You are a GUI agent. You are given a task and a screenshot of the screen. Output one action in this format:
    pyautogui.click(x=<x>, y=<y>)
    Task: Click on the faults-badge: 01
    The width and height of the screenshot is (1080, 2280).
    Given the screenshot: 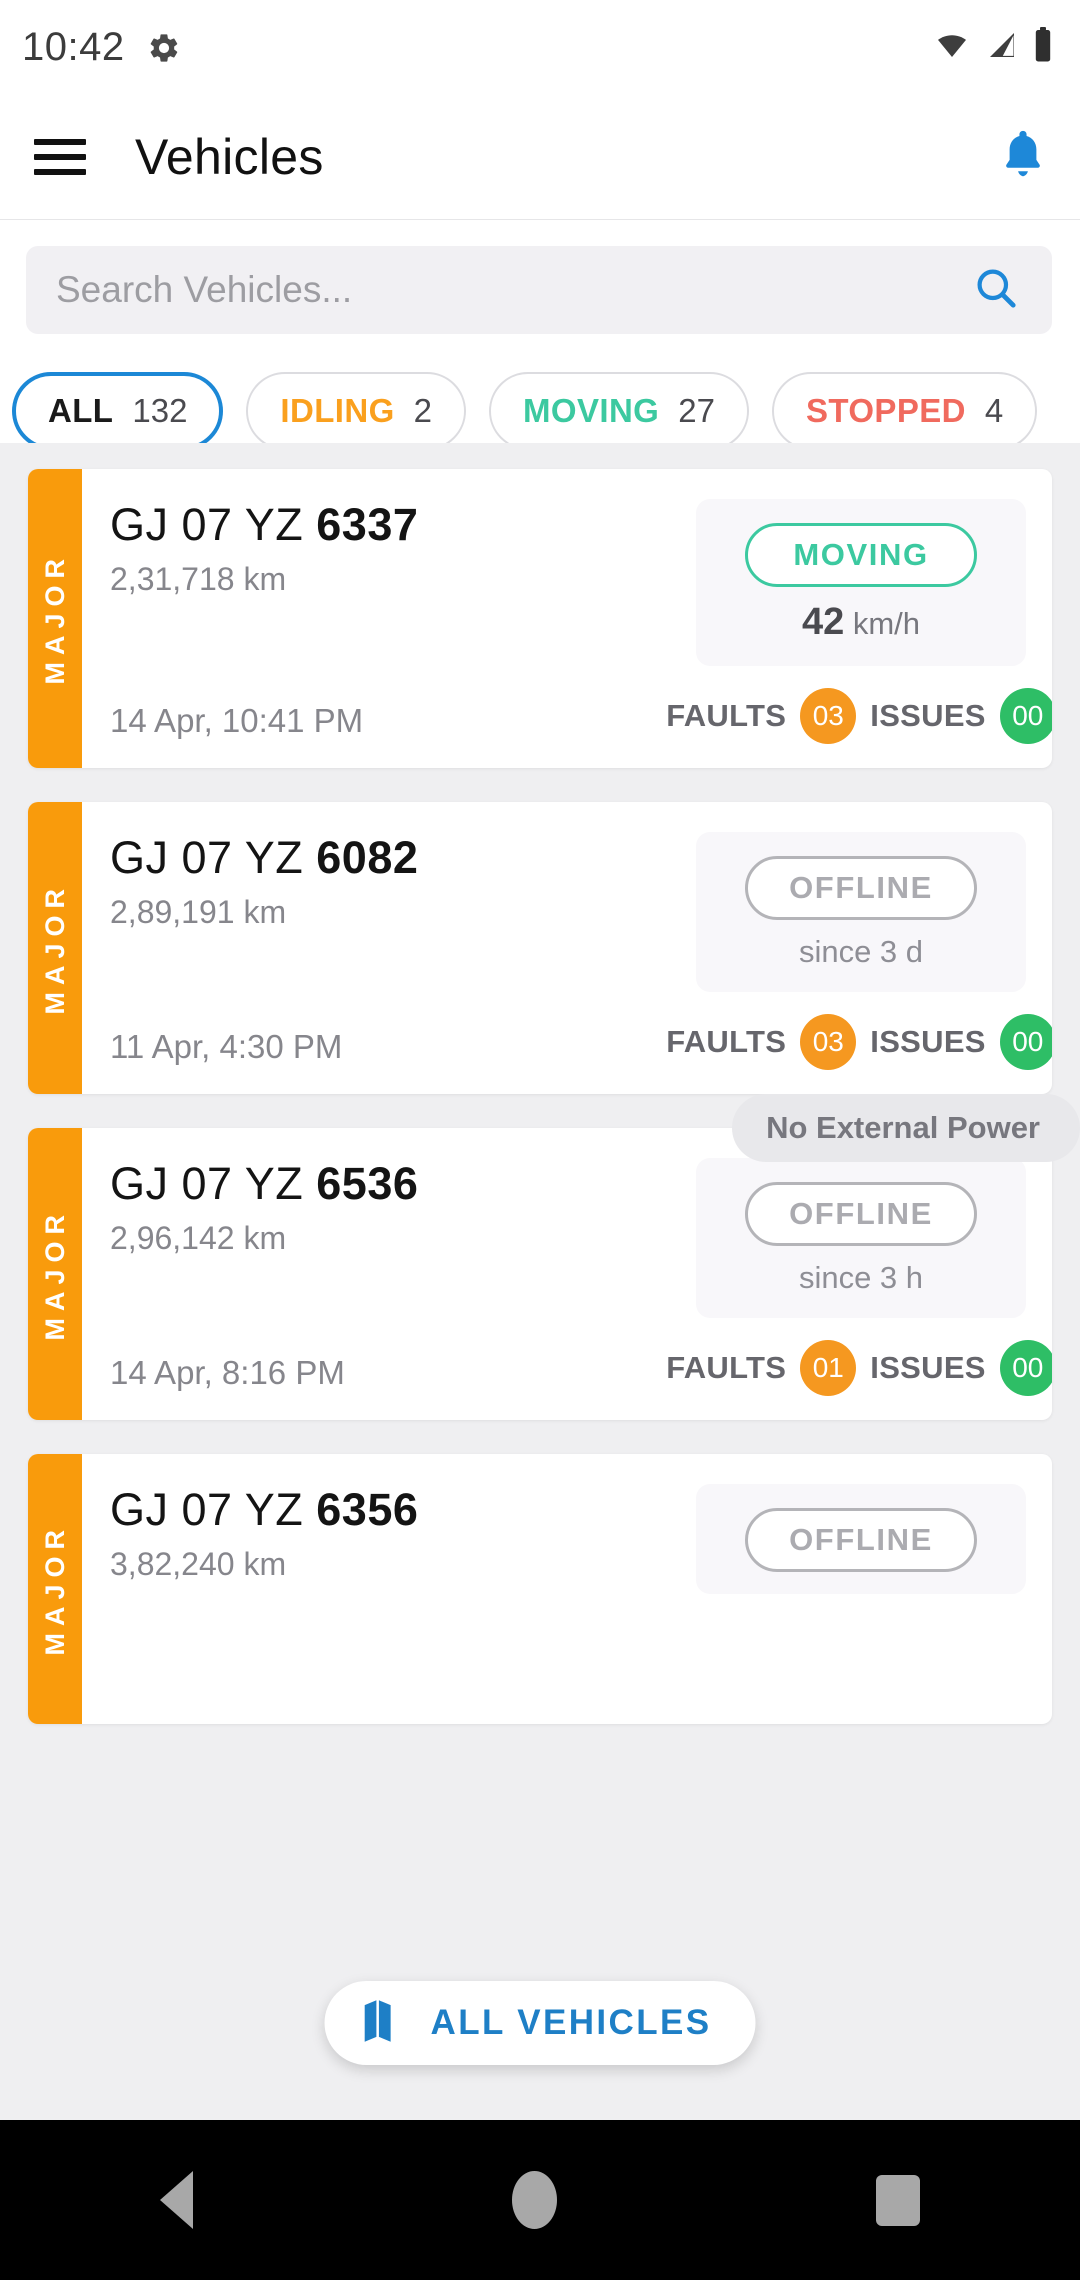 What is the action you would take?
    pyautogui.click(x=828, y=1368)
    